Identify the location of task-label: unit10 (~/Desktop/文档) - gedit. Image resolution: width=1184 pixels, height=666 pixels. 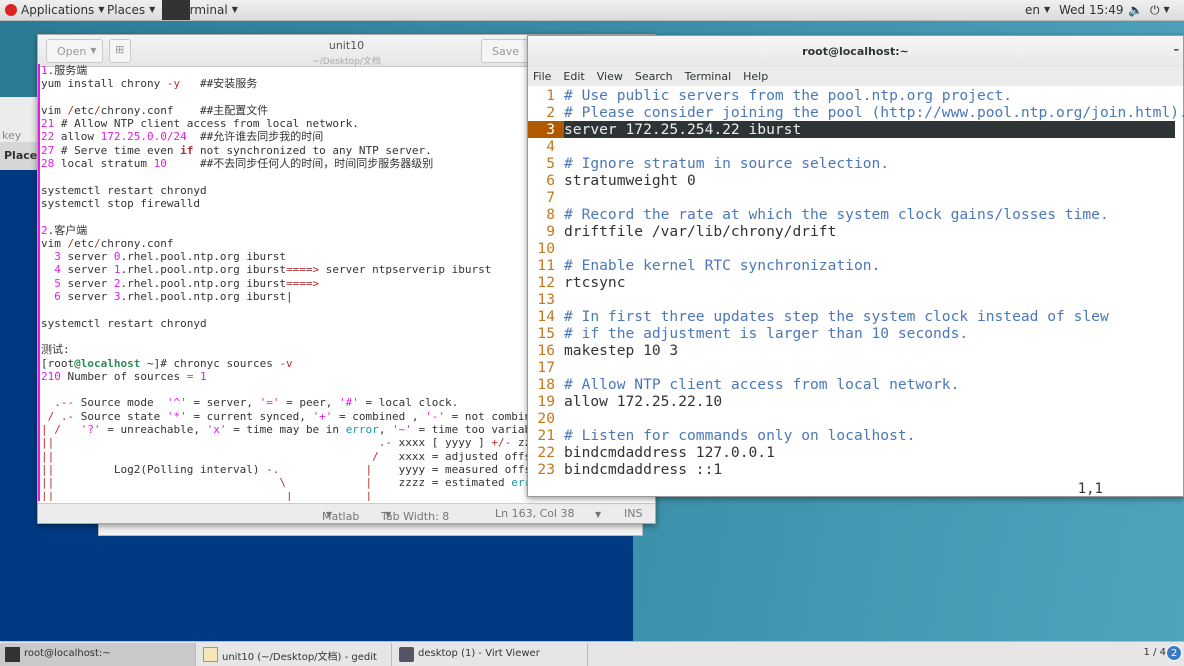
(299, 657).